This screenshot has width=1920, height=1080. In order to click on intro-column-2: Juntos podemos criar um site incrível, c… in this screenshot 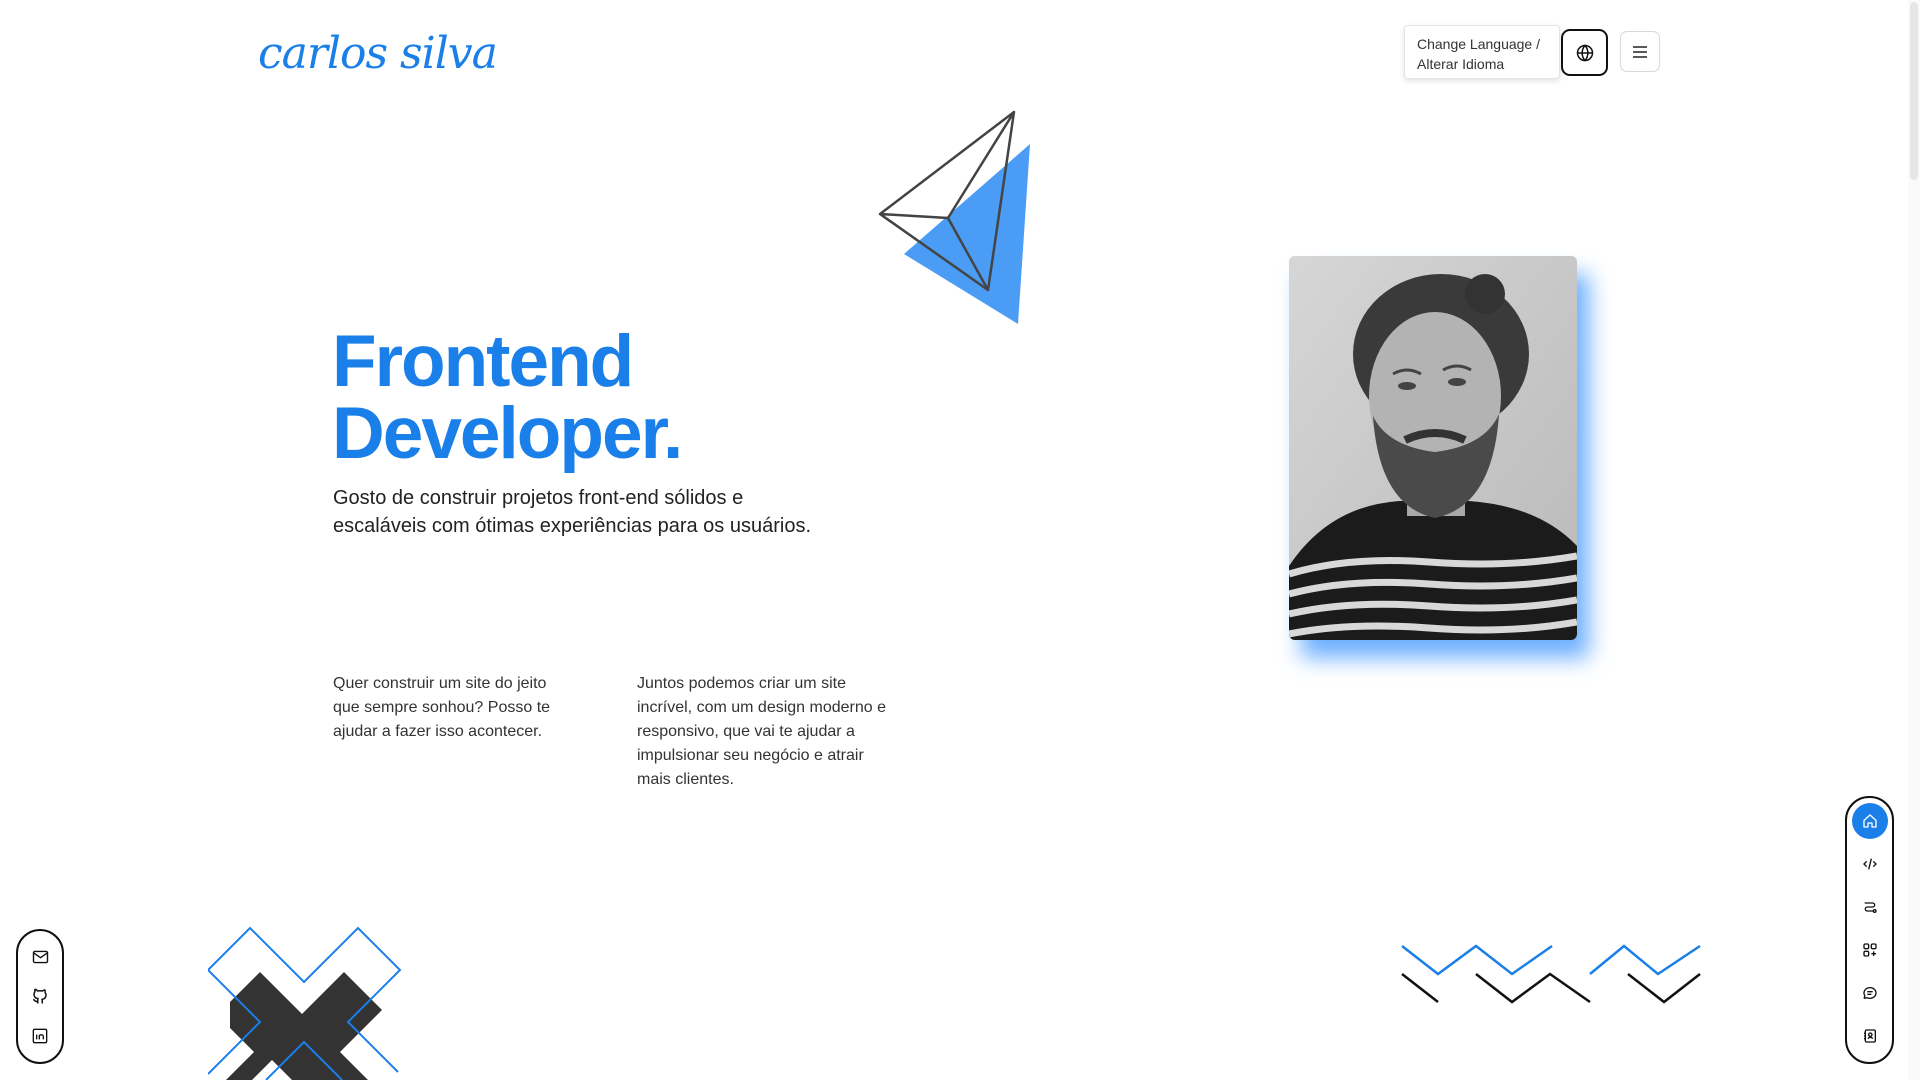, I will do `click(761, 731)`.